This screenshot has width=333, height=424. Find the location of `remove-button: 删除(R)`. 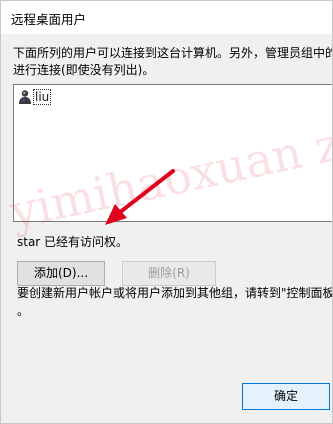

remove-button: 删除(R) is located at coordinates (169, 273).